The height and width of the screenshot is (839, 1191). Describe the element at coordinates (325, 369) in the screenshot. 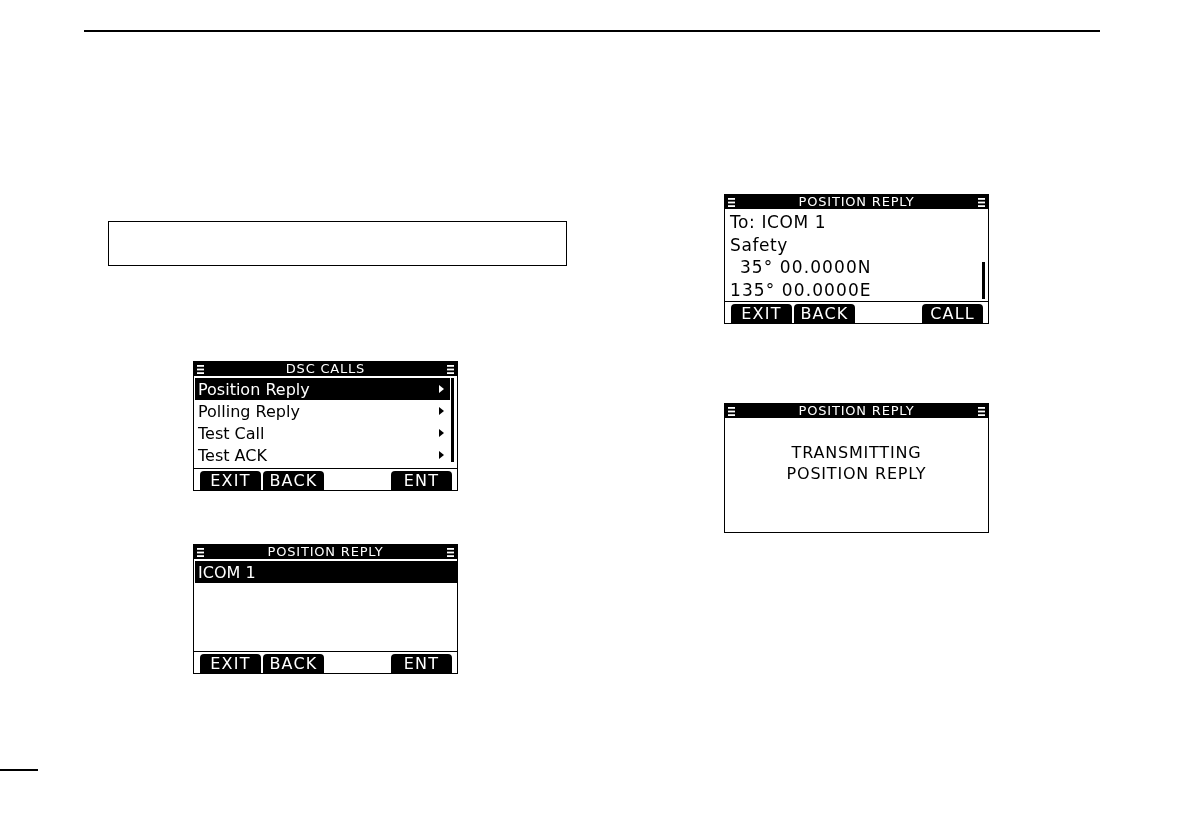

I see `screen-title: DSC CALLS` at that location.